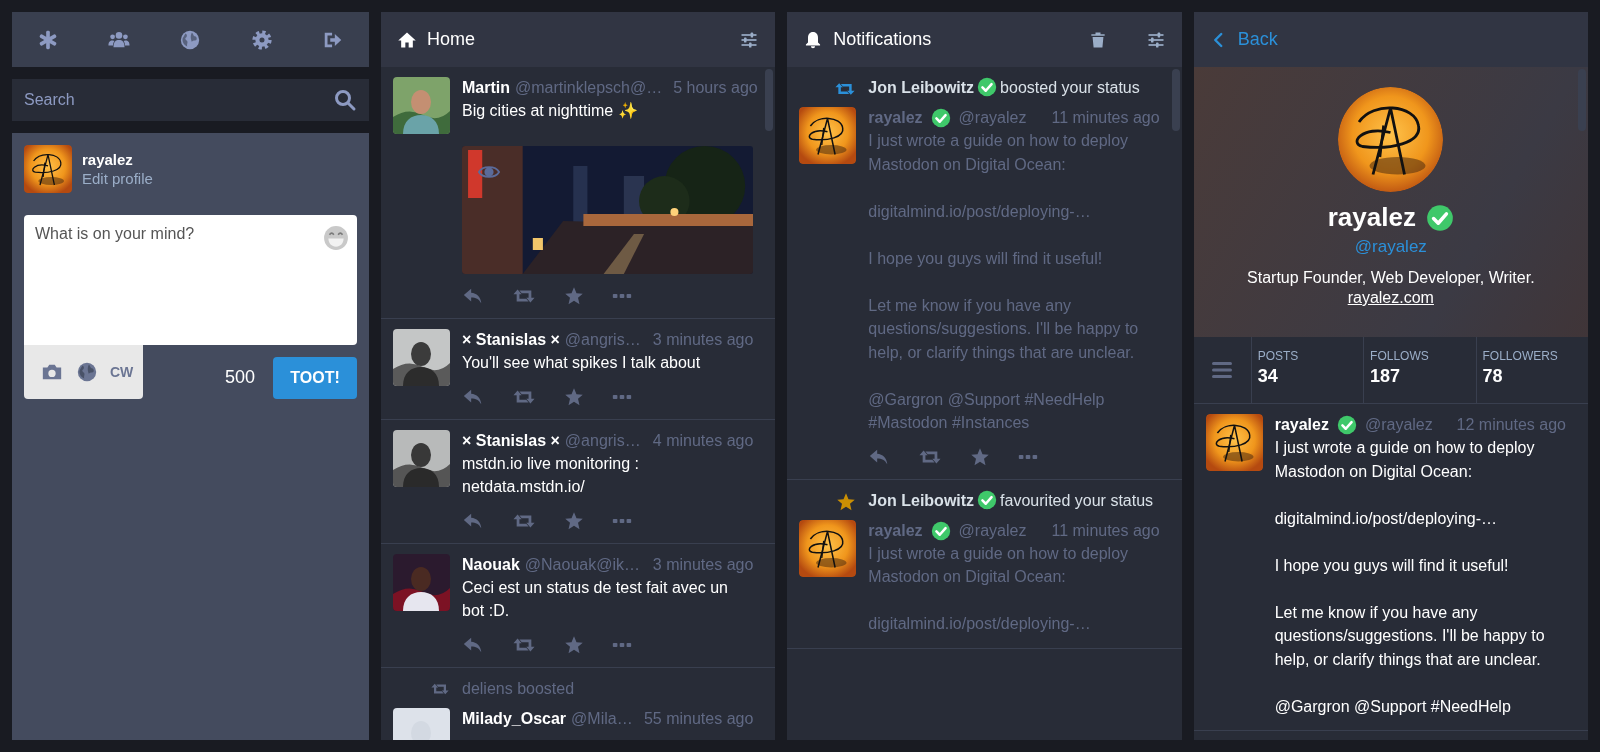 Image resolution: width=1600 pixels, height=752 pixels. Describe the element at coordinates (550, 111) in the screenshot. I see `status-text: Big cities at nighttime ✨` at that location.